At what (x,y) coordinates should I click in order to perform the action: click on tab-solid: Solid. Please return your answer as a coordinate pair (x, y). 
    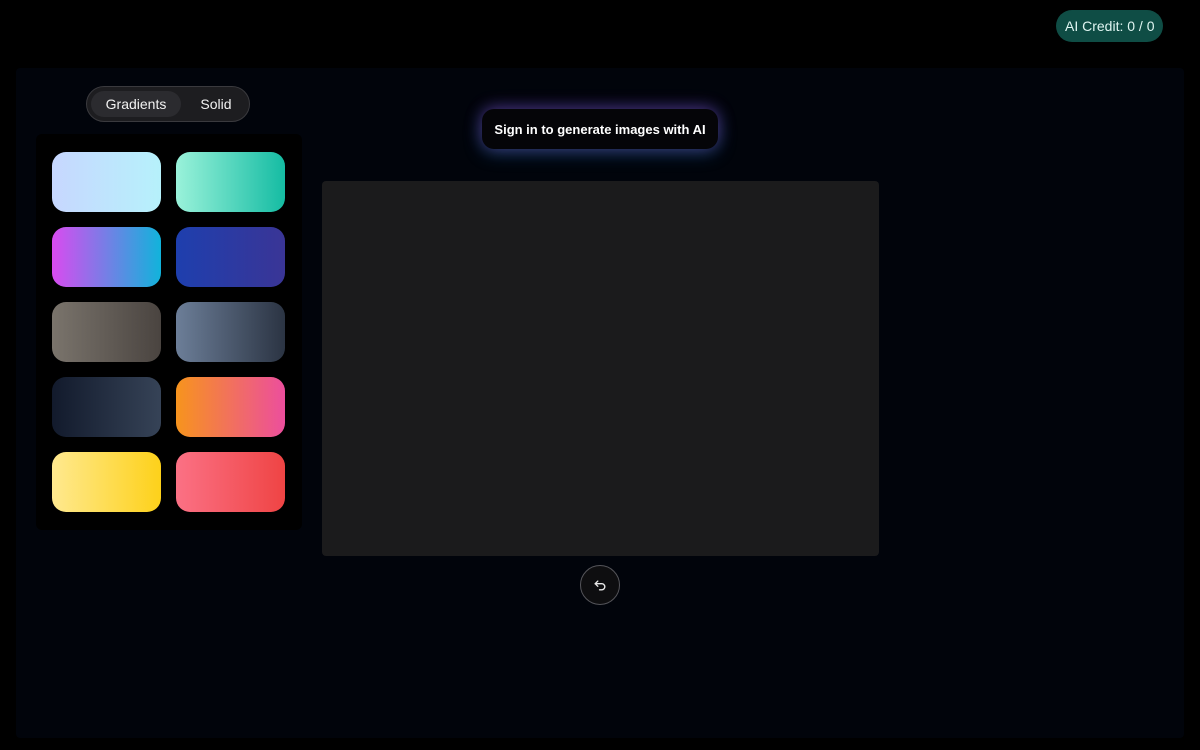
    Looking at the image, I should click on (216, 104).